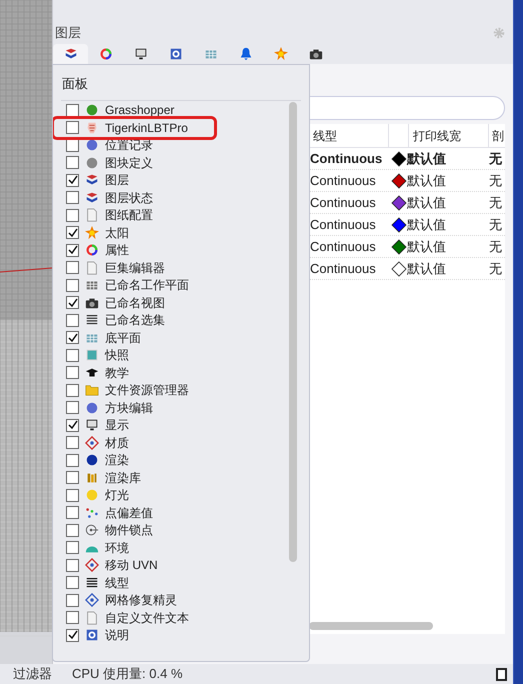  I want to click on column-header: 剖, so click(497, 135).